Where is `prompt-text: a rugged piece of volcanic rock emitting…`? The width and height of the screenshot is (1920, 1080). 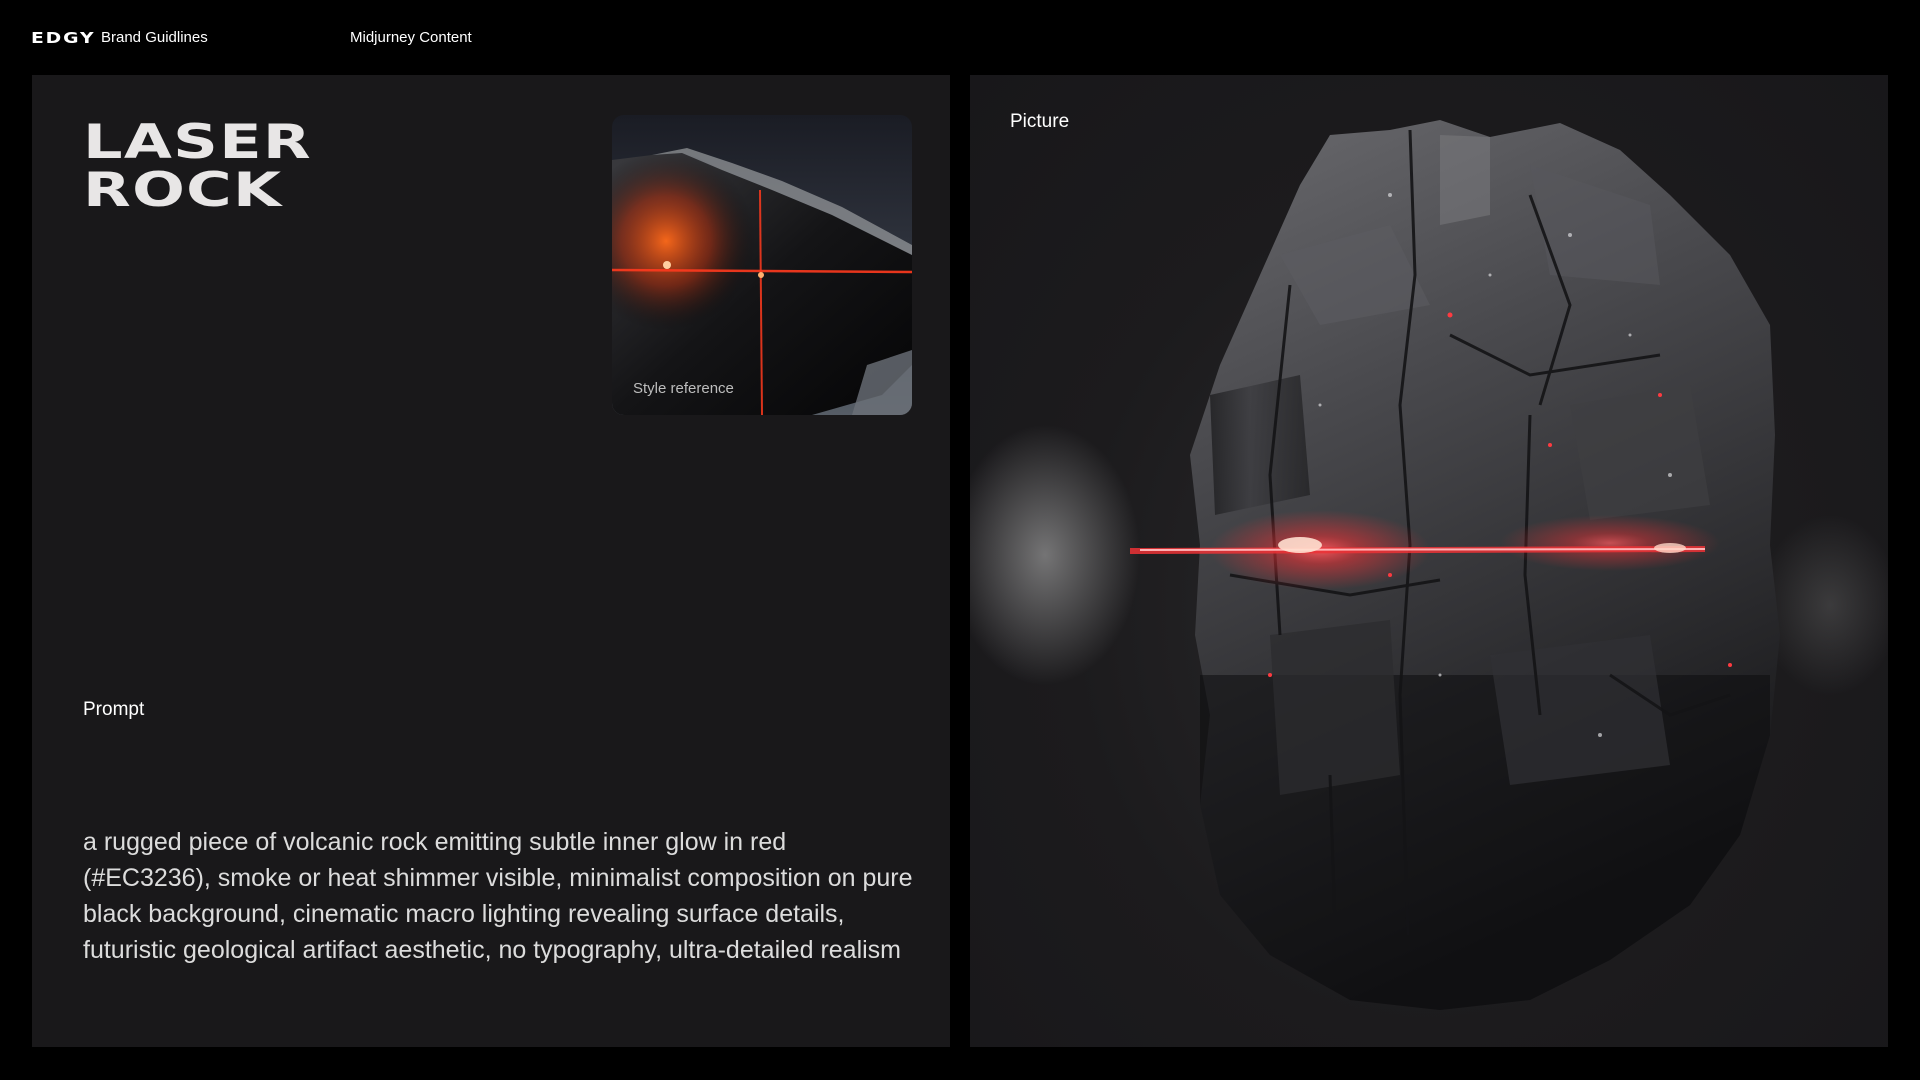
prompt-text: a rugged piece of volcanic rock emitting… is located at coordinates (498, 896).